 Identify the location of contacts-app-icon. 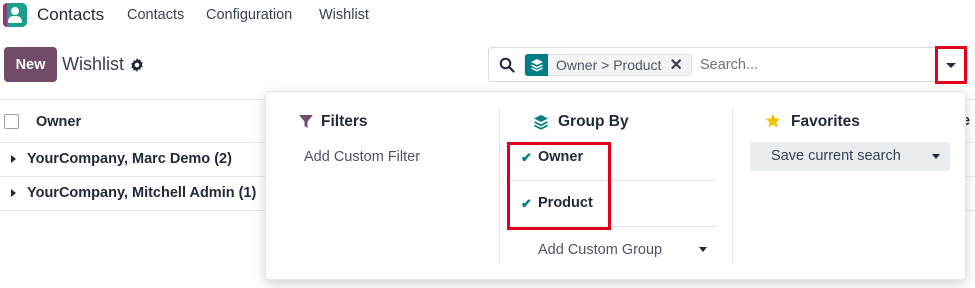
(15, 15).